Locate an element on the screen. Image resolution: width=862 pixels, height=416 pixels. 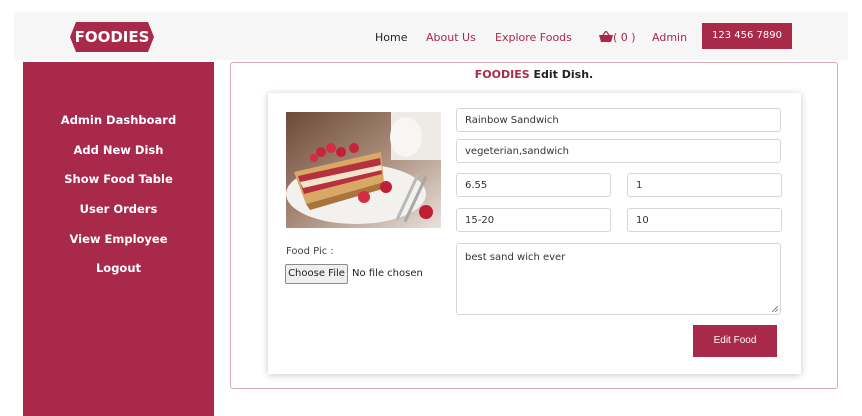
sidebar-item-admin-dashboard: Admin Dashboard is located at coordinates (118, 120).